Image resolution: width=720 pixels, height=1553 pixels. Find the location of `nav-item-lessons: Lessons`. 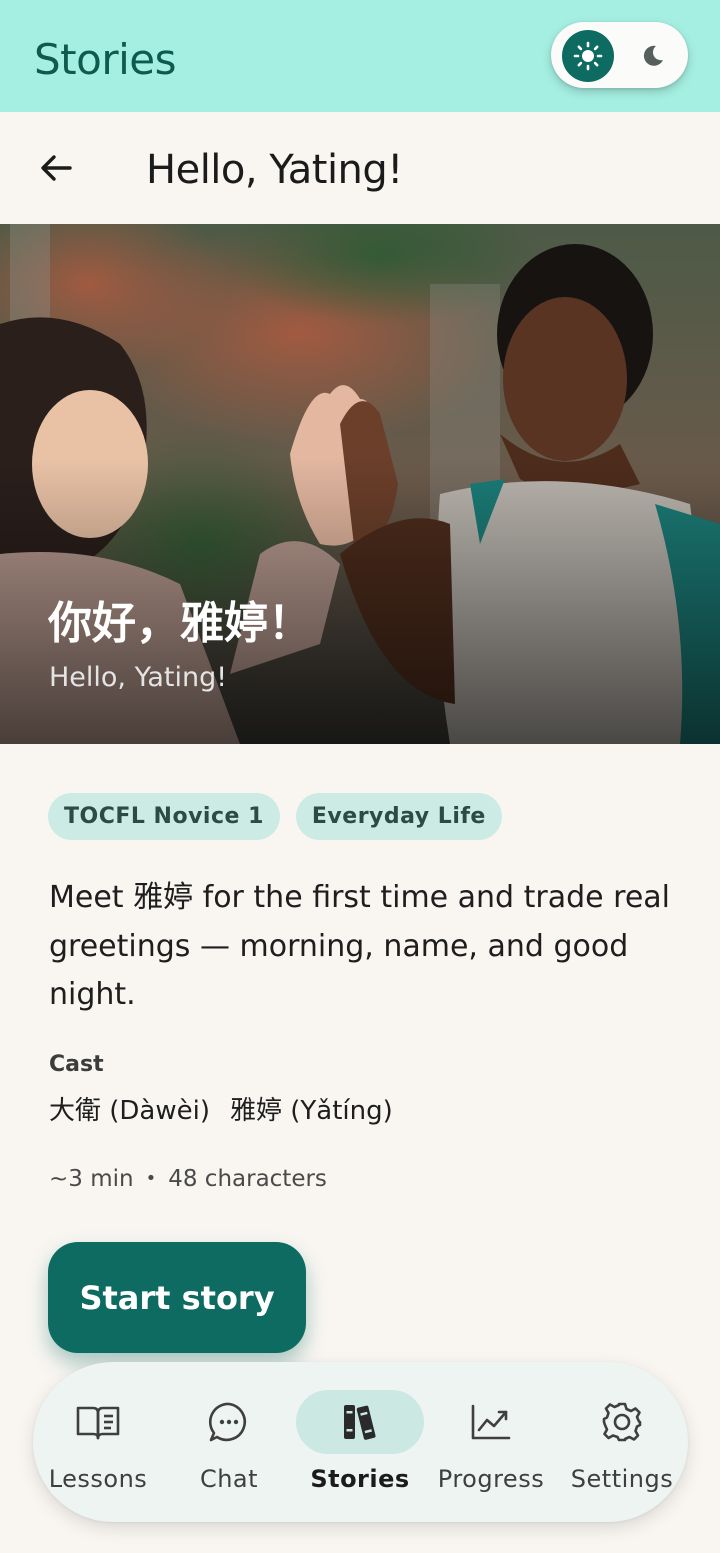

nav-item-lessons: Lessons is located at coordinates (98, 1444).